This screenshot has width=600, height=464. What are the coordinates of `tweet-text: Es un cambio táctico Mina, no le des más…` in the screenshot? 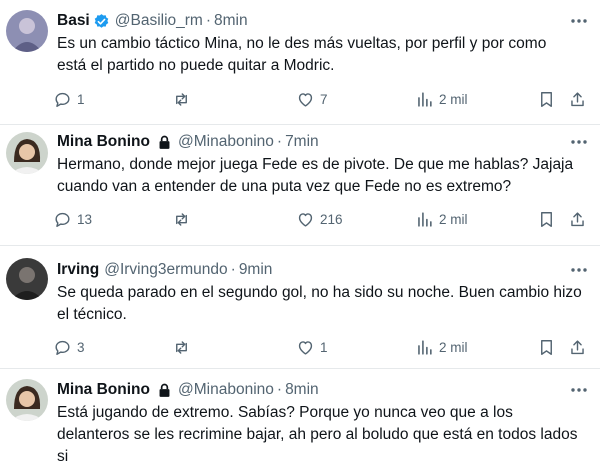 It's located at (322, 55).